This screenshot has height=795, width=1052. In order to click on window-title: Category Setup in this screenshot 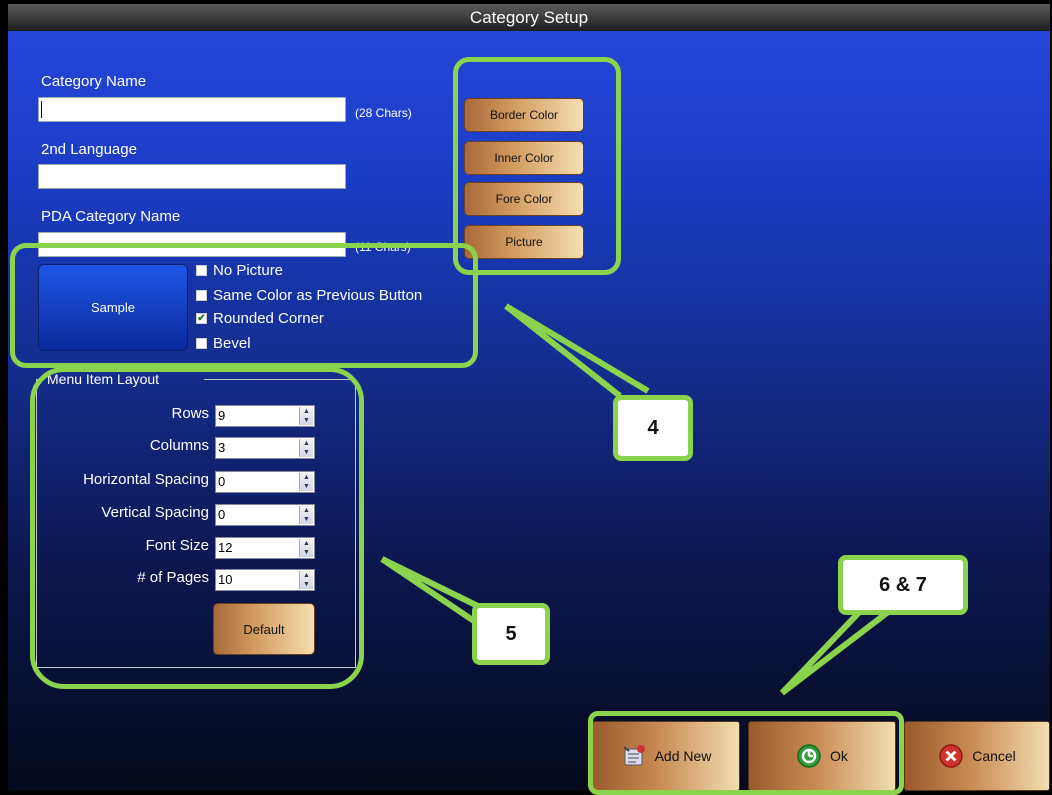, I will do `click(529, 17)`.